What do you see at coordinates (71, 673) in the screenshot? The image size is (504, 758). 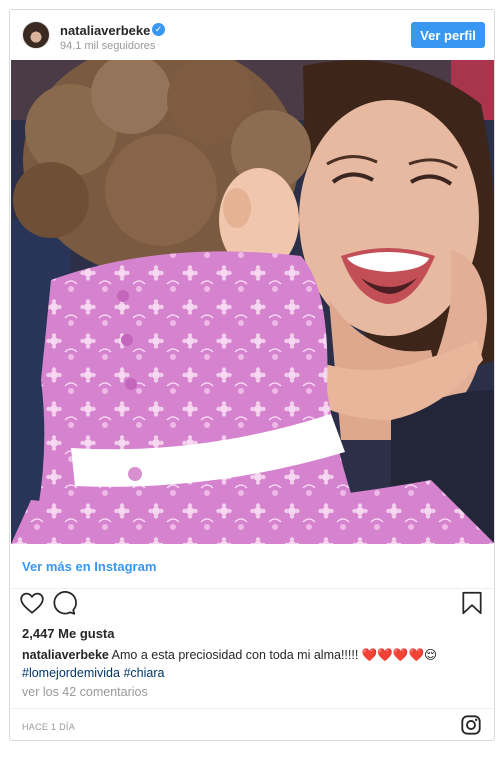 I see `hashtag-lomejordemivida: #lomejordemivida` at bounding box center [71, 673].